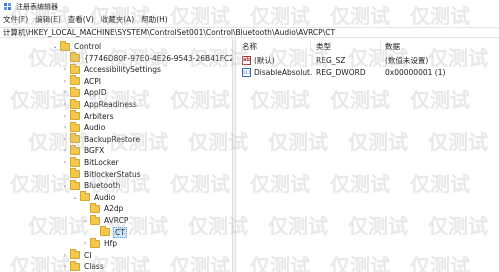  I want to click on tree-node: BitlockerStatus, so click(101, 174).